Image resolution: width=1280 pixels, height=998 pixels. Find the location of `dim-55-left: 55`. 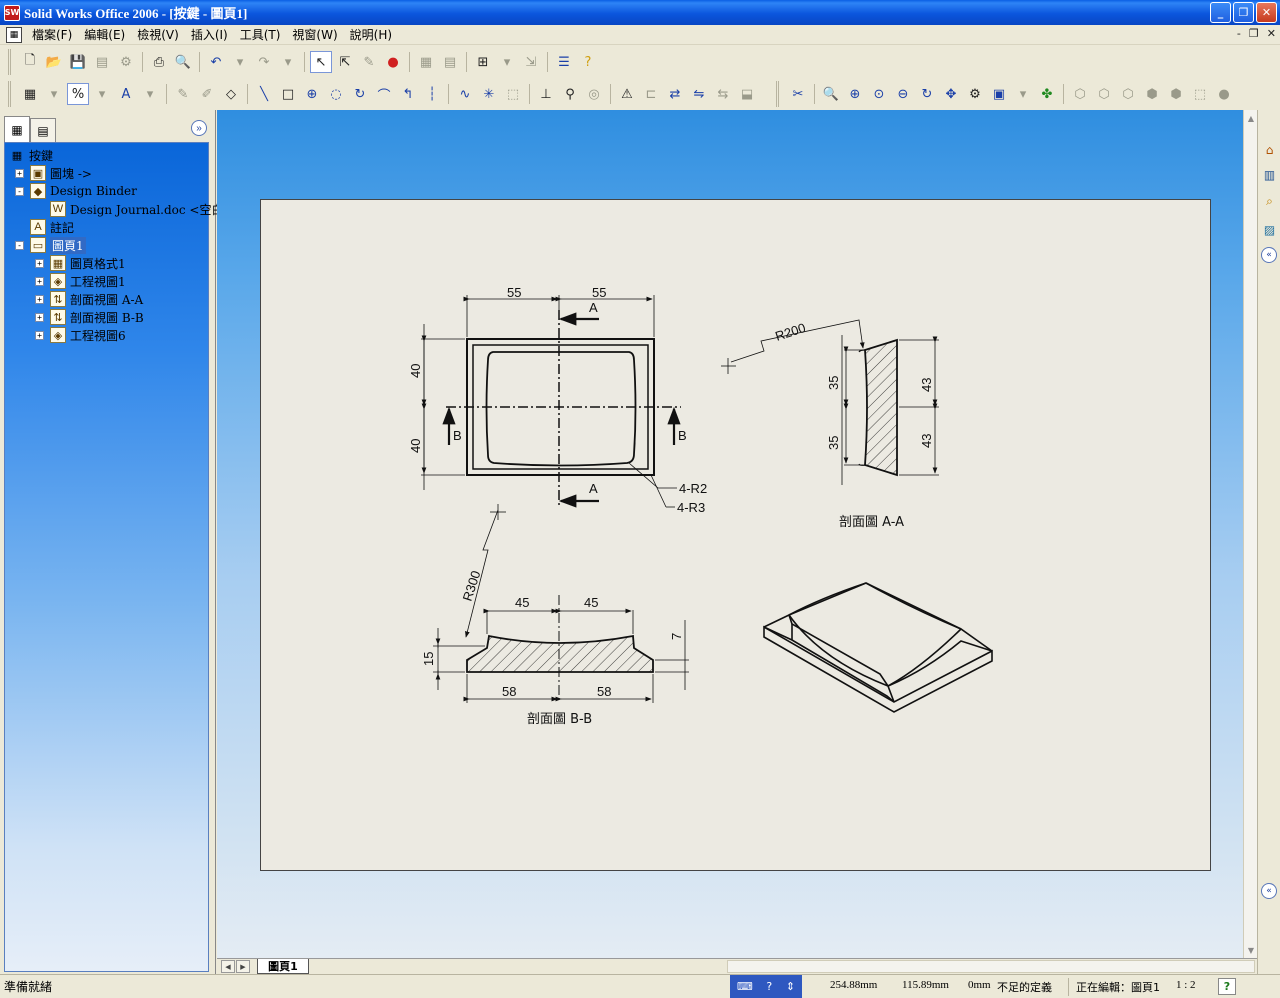

dim-55-left: 55 is located at coordinates (514, 292).